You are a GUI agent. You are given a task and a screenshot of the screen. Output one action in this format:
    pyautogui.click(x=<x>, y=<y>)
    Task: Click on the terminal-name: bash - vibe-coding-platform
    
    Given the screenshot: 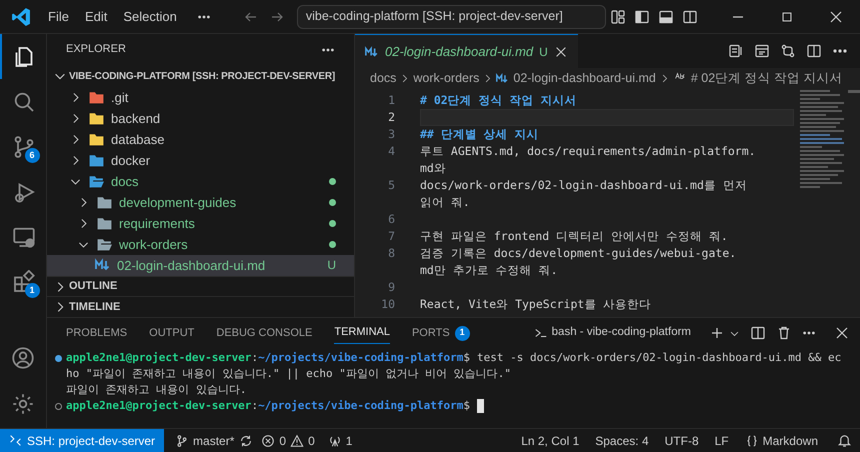 What is the action you would take?
    pyautogui.click(x=621, y=333)
    